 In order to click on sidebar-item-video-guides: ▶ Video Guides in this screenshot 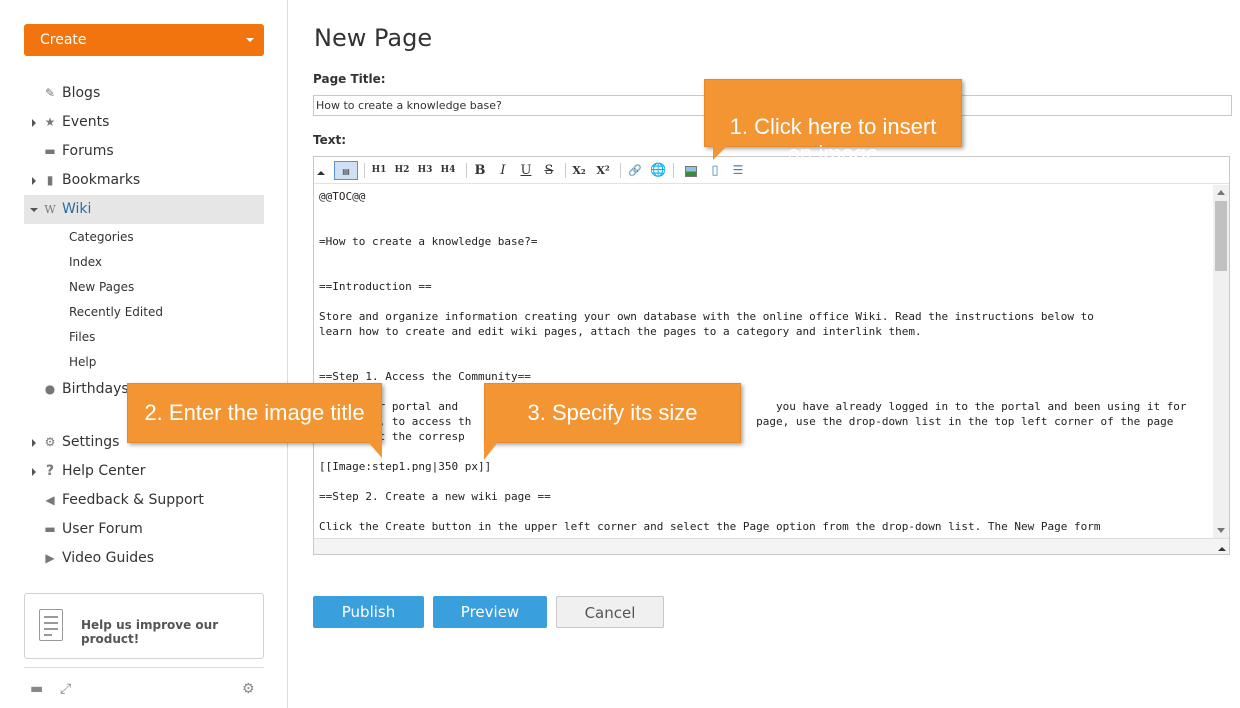, I will do `click(144, 558)`.